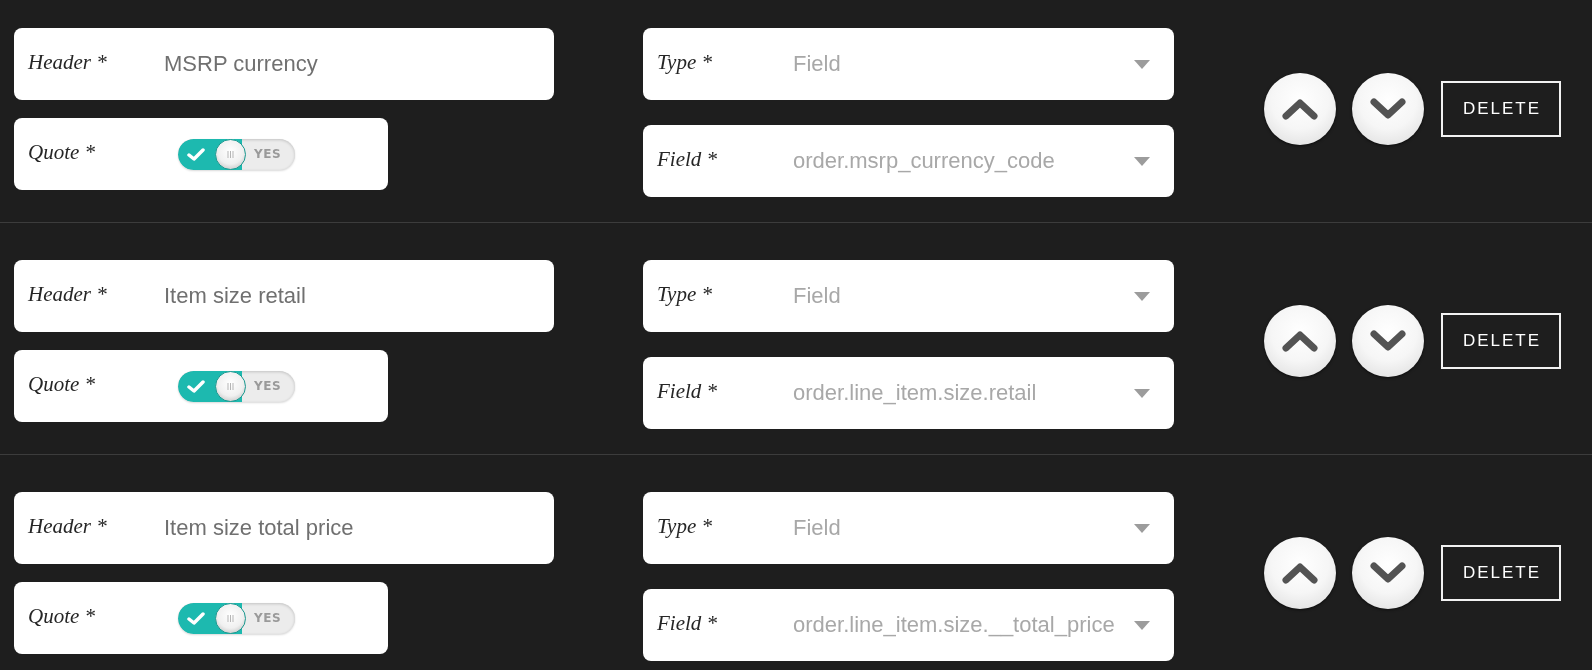 The width and height of the screenshot is (1592, 670). Describe the element at coordinates (971, 161) in the screenshot. I see `path-dropdown: order.msrp_currency_code` at that location.